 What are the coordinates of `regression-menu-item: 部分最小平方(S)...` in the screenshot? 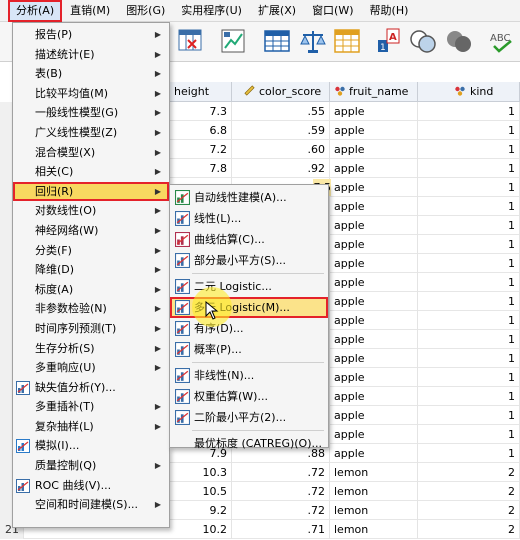 It's located at (249, 260).